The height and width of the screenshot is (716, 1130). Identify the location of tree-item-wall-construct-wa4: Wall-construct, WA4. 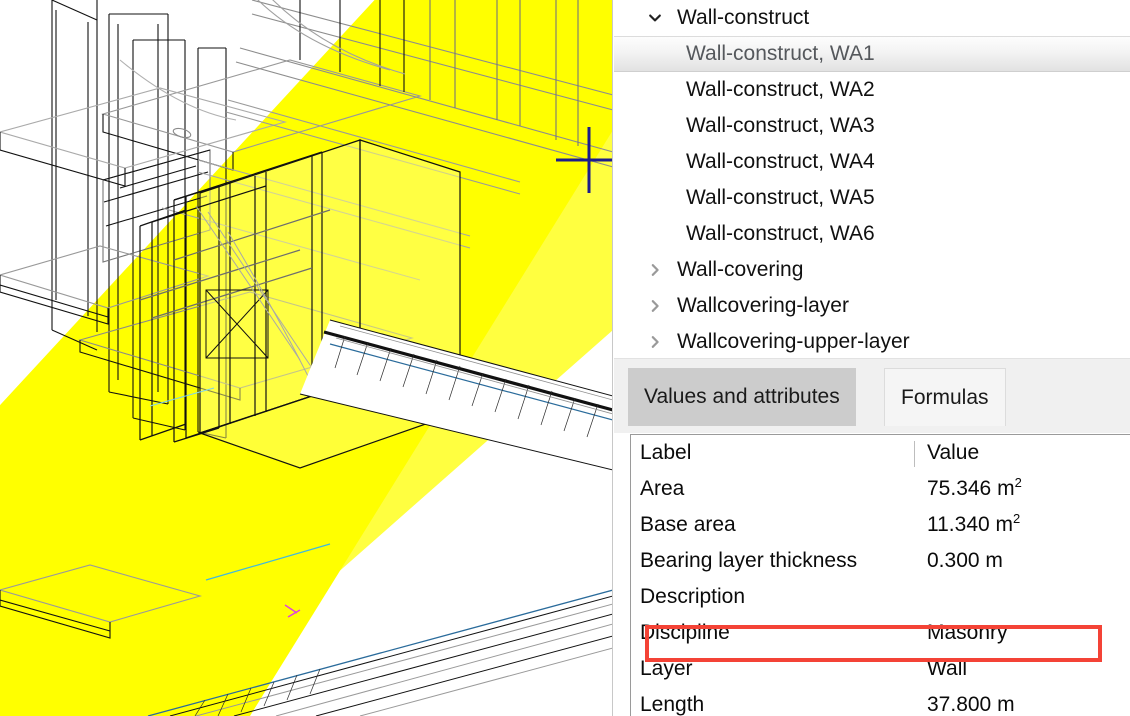
(872, 162).